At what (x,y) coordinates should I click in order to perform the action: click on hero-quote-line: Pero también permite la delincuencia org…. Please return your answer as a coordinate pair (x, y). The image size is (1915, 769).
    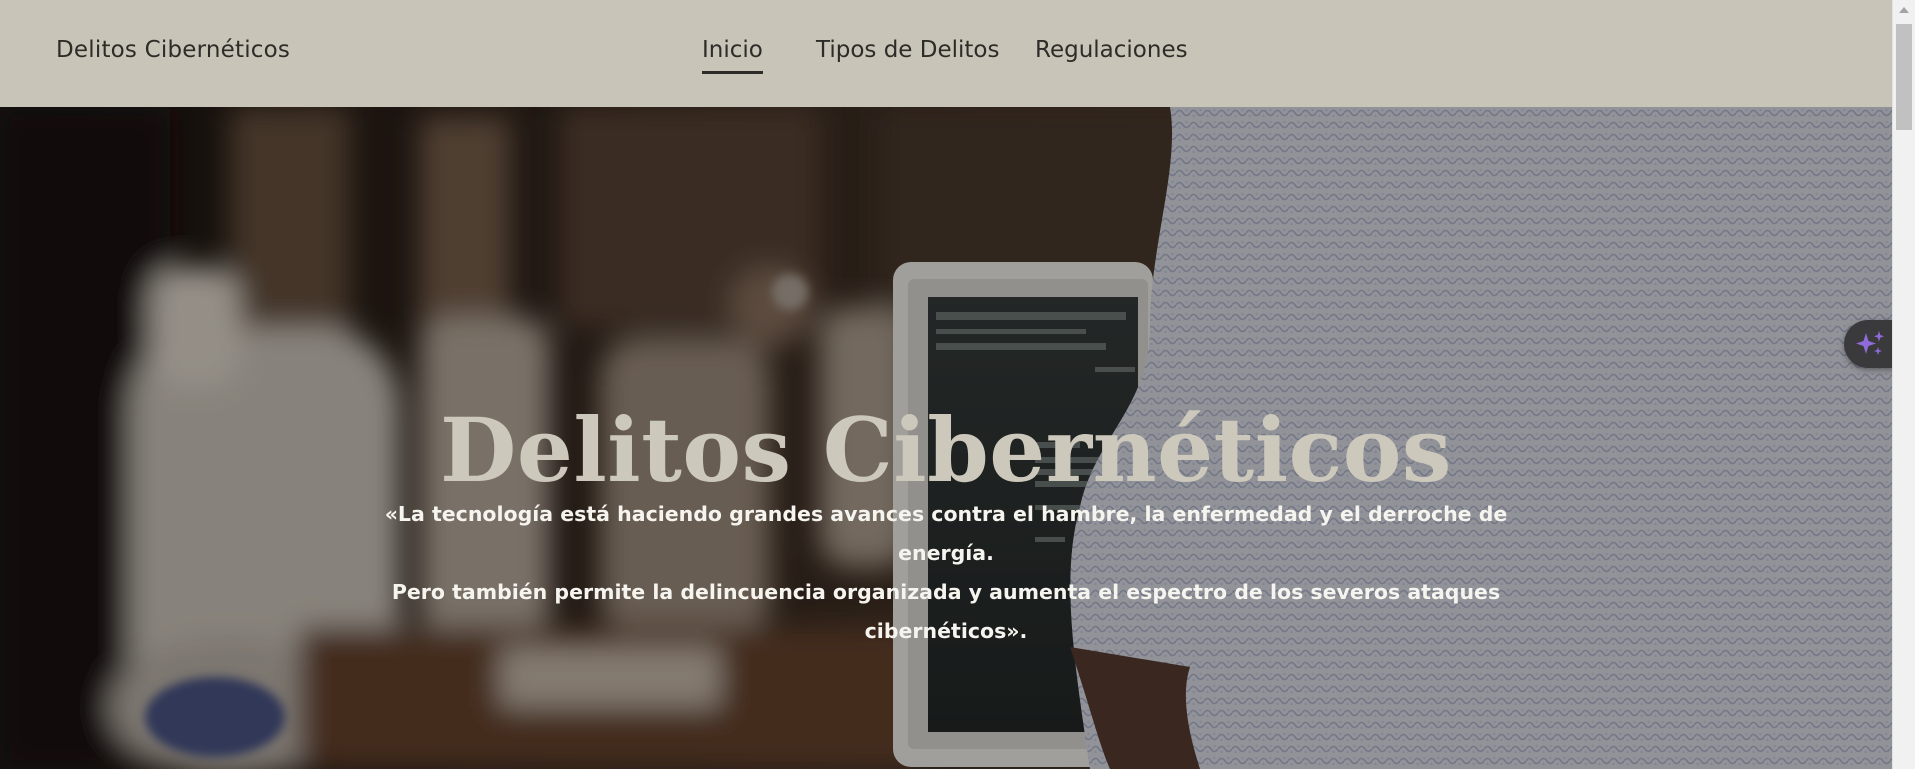
    Looking at the image, I should click on (946, 592).